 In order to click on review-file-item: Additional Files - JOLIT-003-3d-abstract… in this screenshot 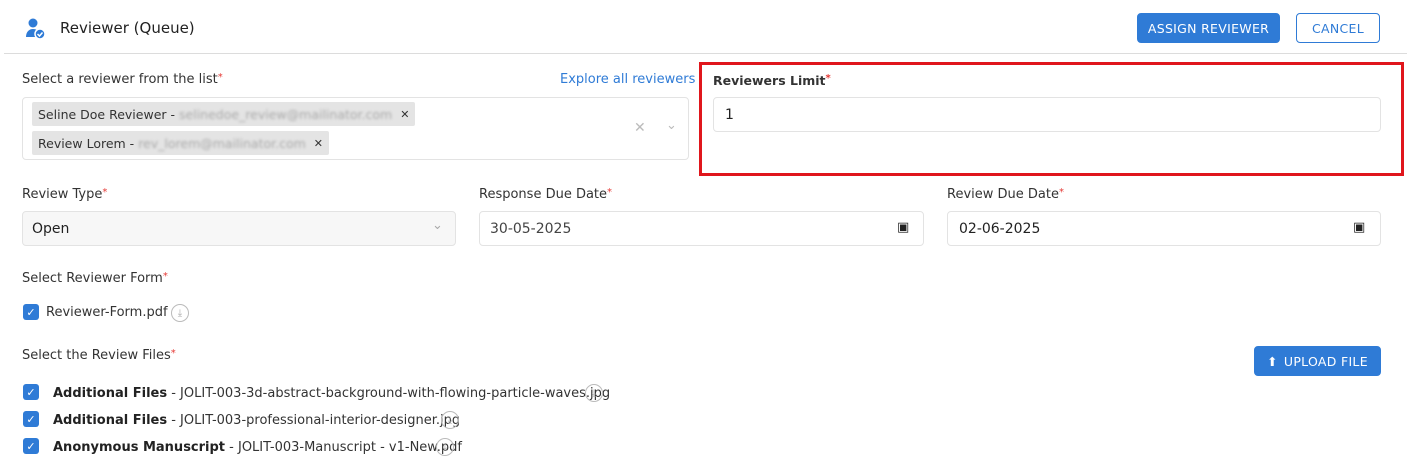, I will do `click(332, 393)`.